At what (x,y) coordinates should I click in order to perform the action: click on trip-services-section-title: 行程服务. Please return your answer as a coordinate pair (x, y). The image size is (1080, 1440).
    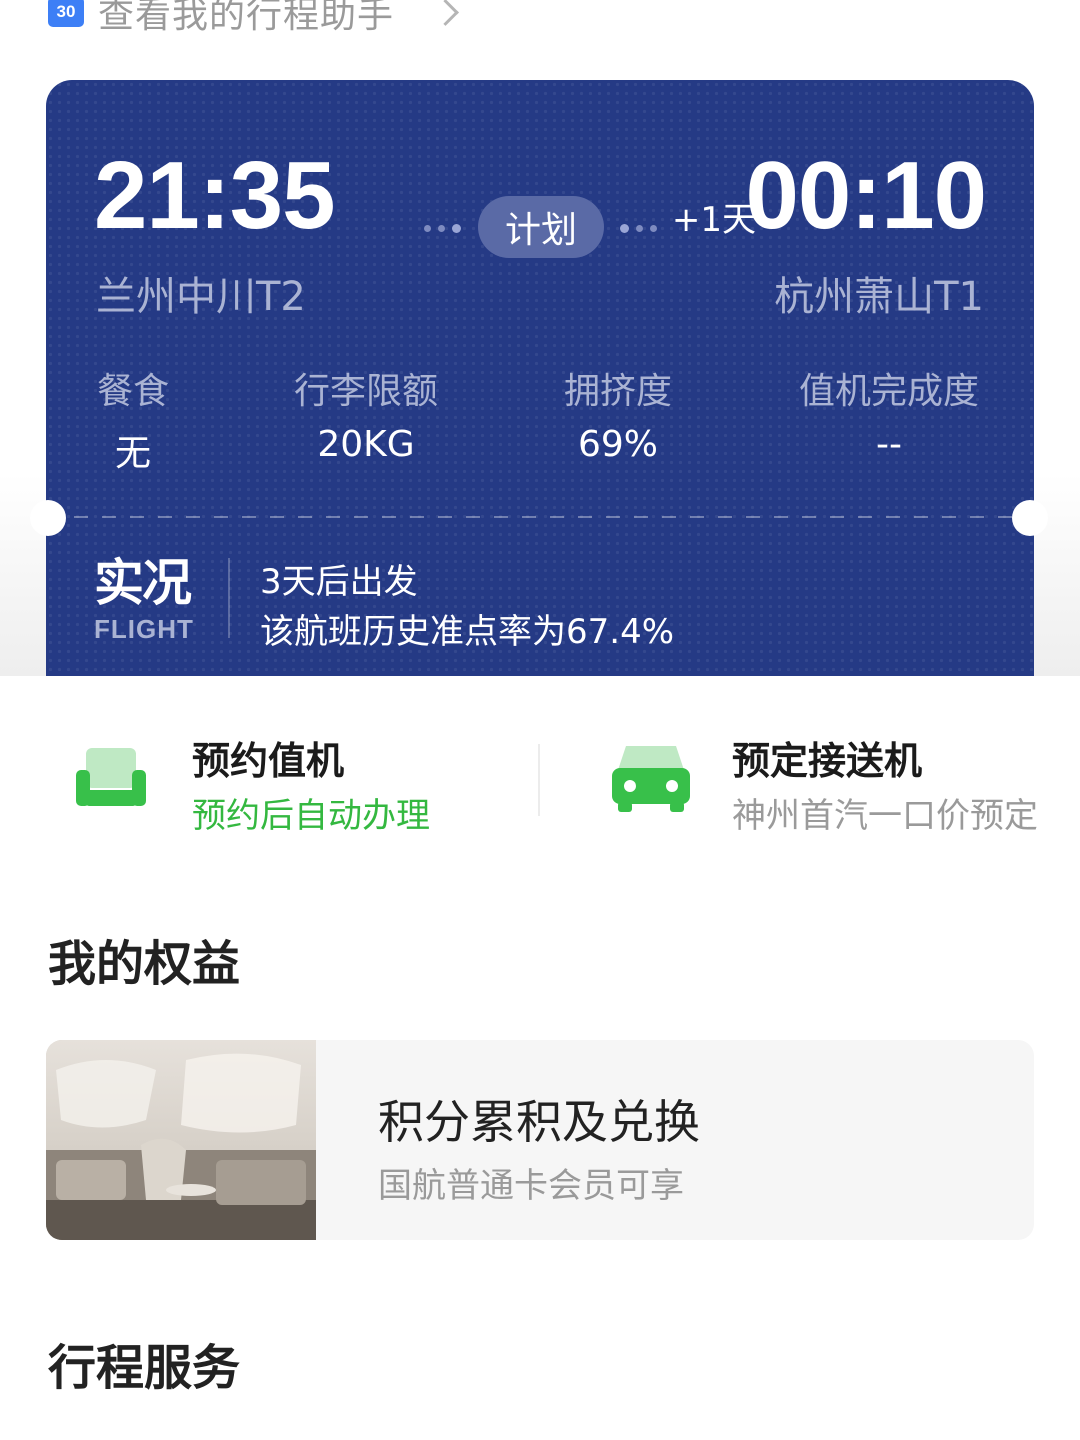
    Looking at the image, I should click on (144, 1368).